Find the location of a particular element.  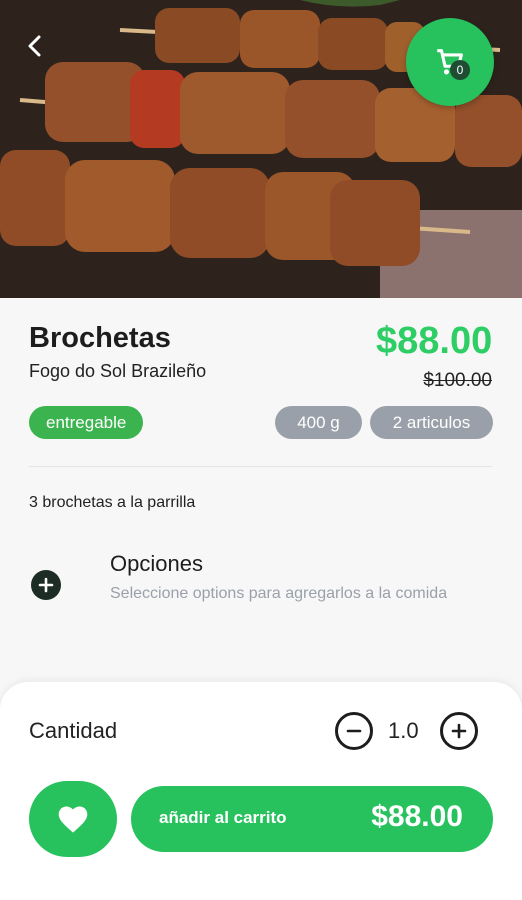

add-to-cart-label: añadir al carrito is located at coordinates (223, 817).